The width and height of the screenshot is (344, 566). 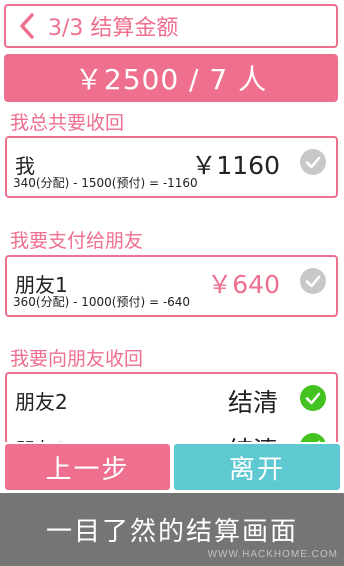 I want to click on page-title: 3/3 结算金额, so click(x=113, y=28).